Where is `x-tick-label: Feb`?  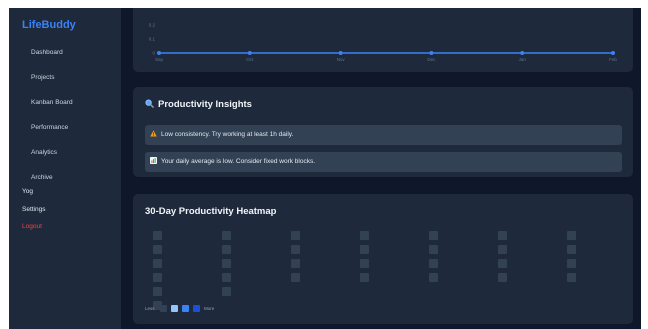 x-tick-label: Feb is located at coordinates (613, 59).